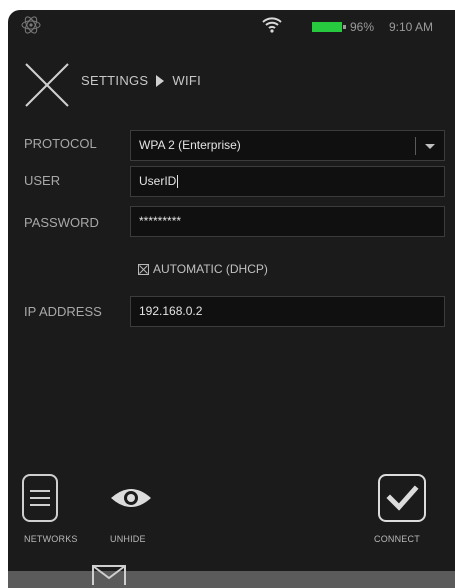  What do you see at coordinates (430, 146) in the screenshot?
I see `chevron-down-icon` at bounding box center [430, 146].